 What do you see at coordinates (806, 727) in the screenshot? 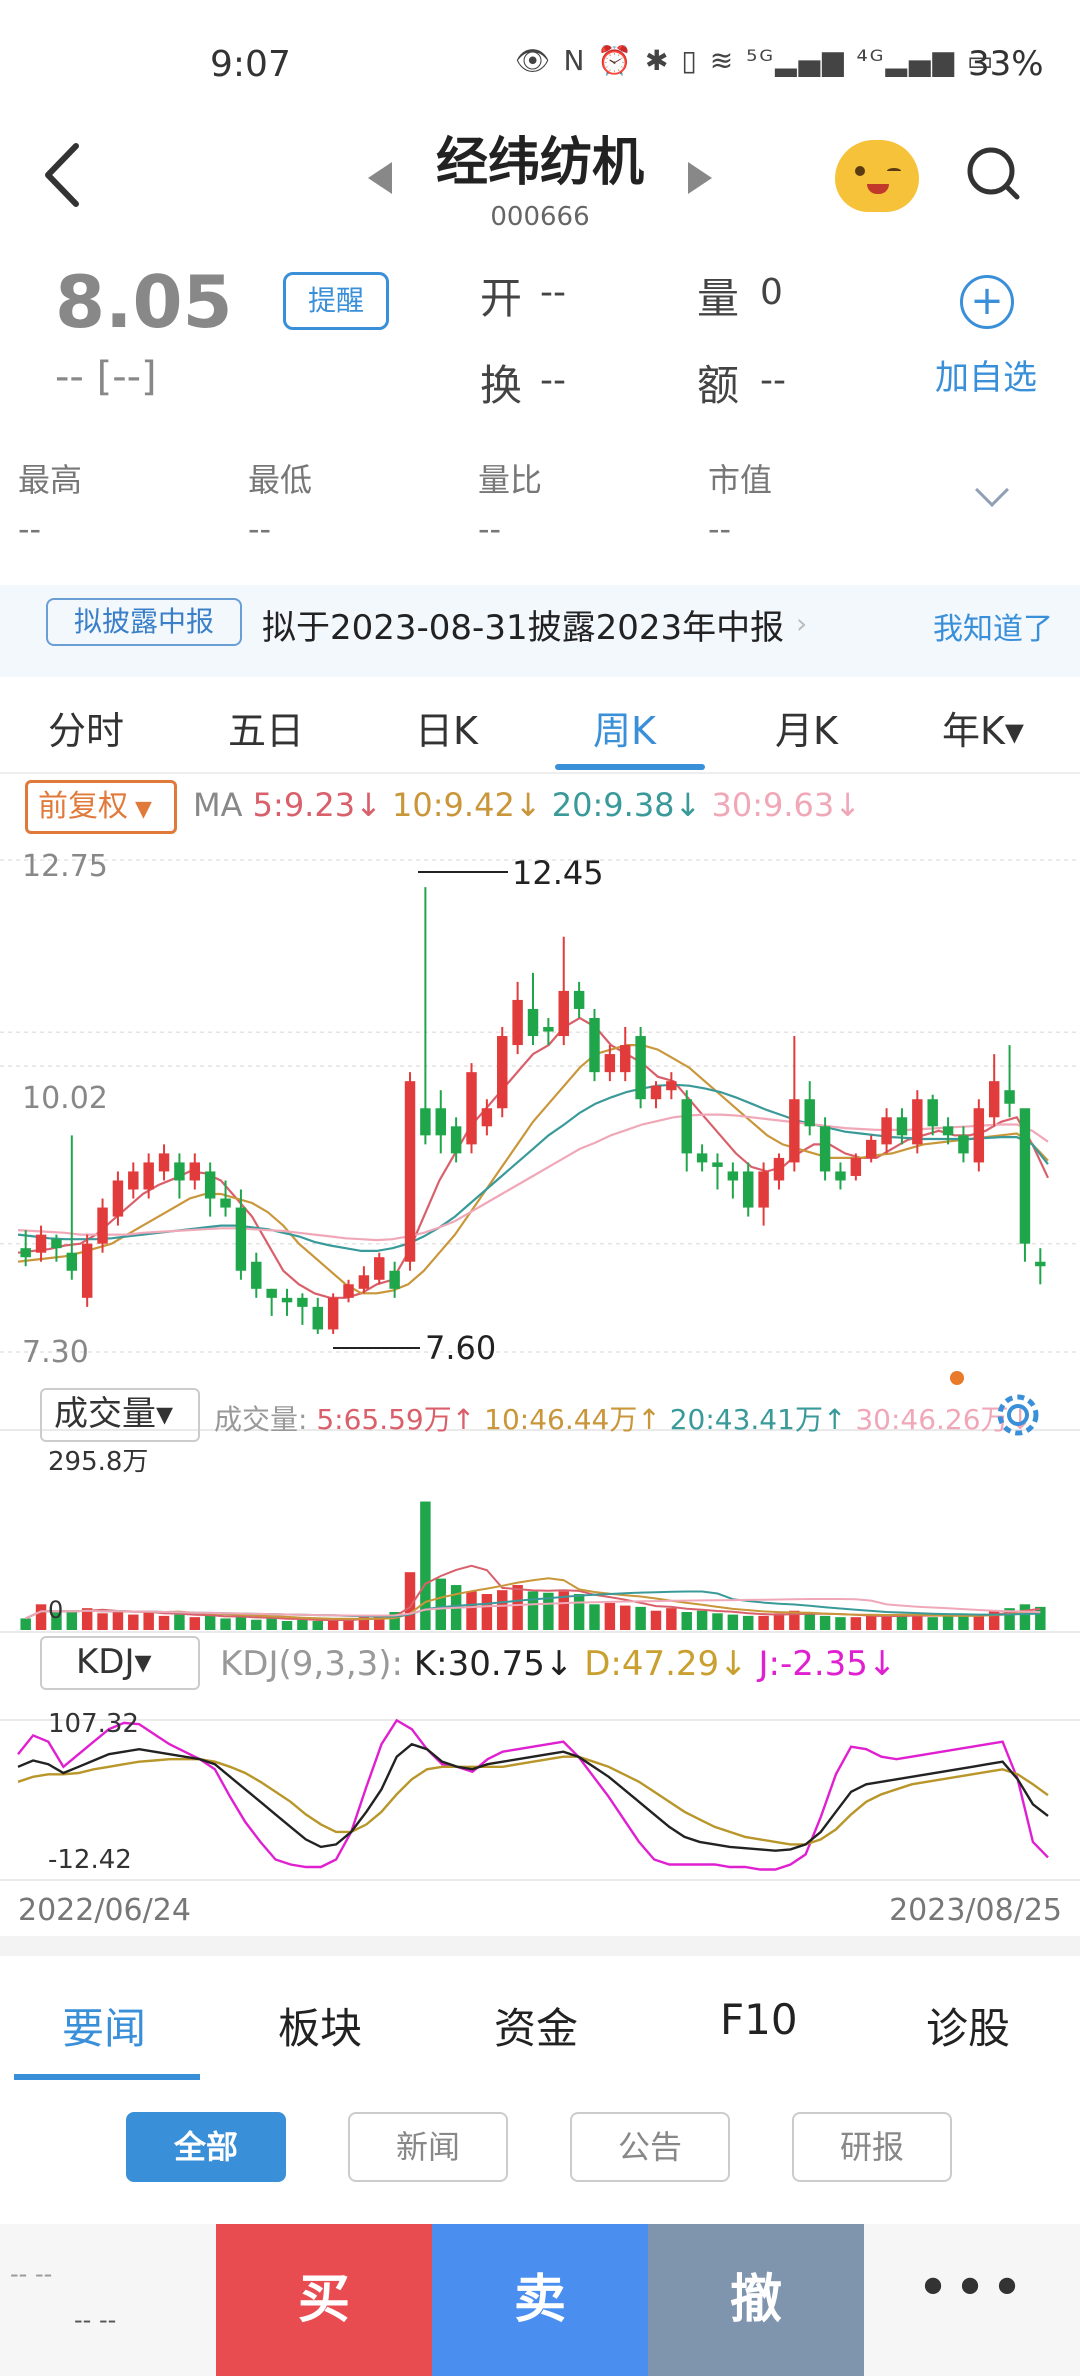
I see `tab-monthly-k: 月K` at bounding box center [806, 727].